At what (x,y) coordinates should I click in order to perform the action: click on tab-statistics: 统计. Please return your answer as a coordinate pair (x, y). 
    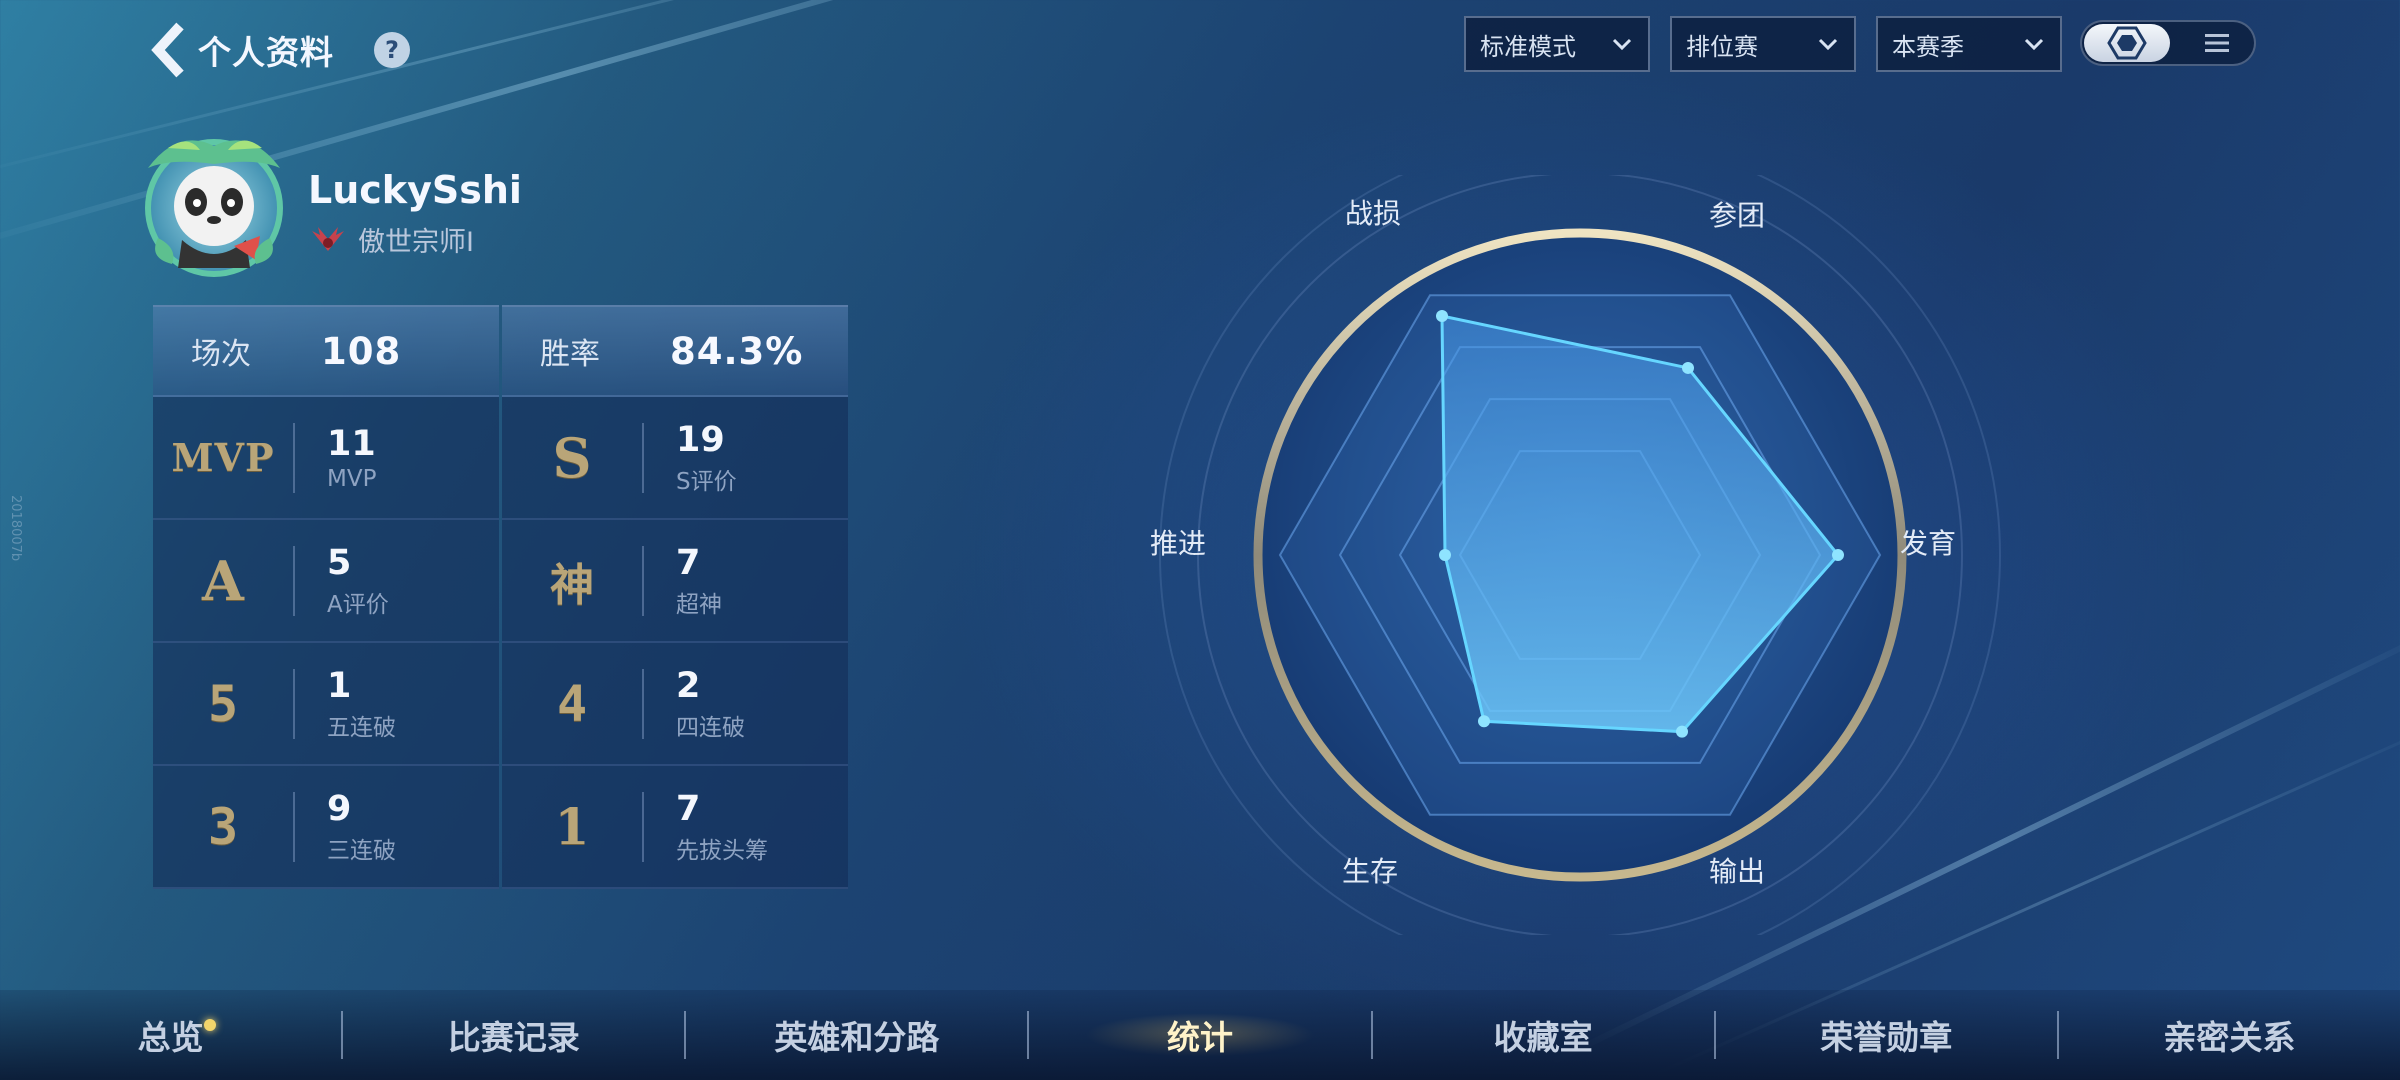
    Looking at the image, I should click on (1199, 1035).